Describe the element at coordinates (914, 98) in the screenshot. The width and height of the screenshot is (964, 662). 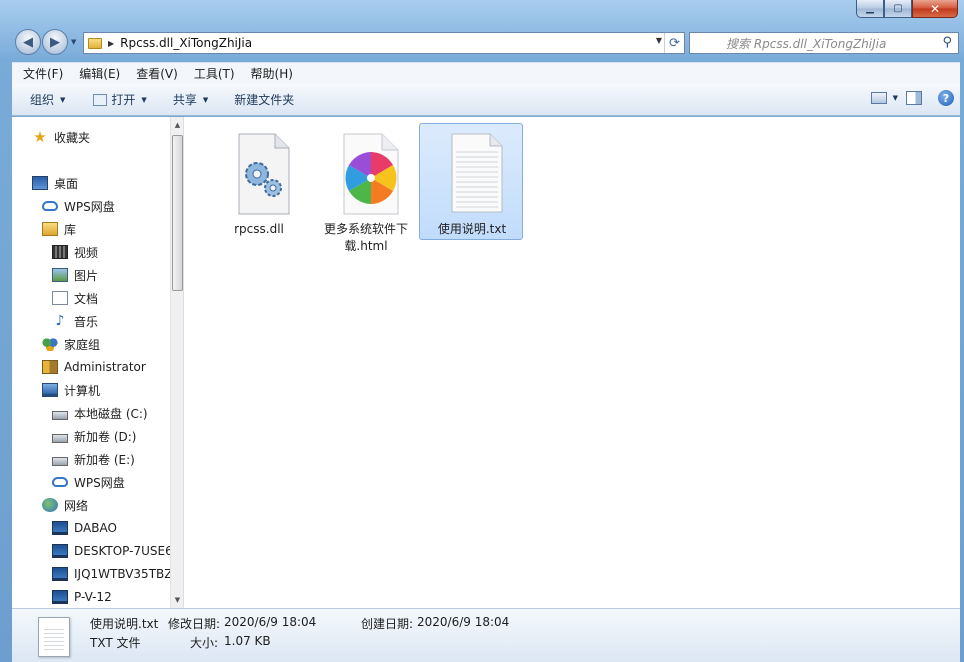
I see `preview-pane-icon` at that location.